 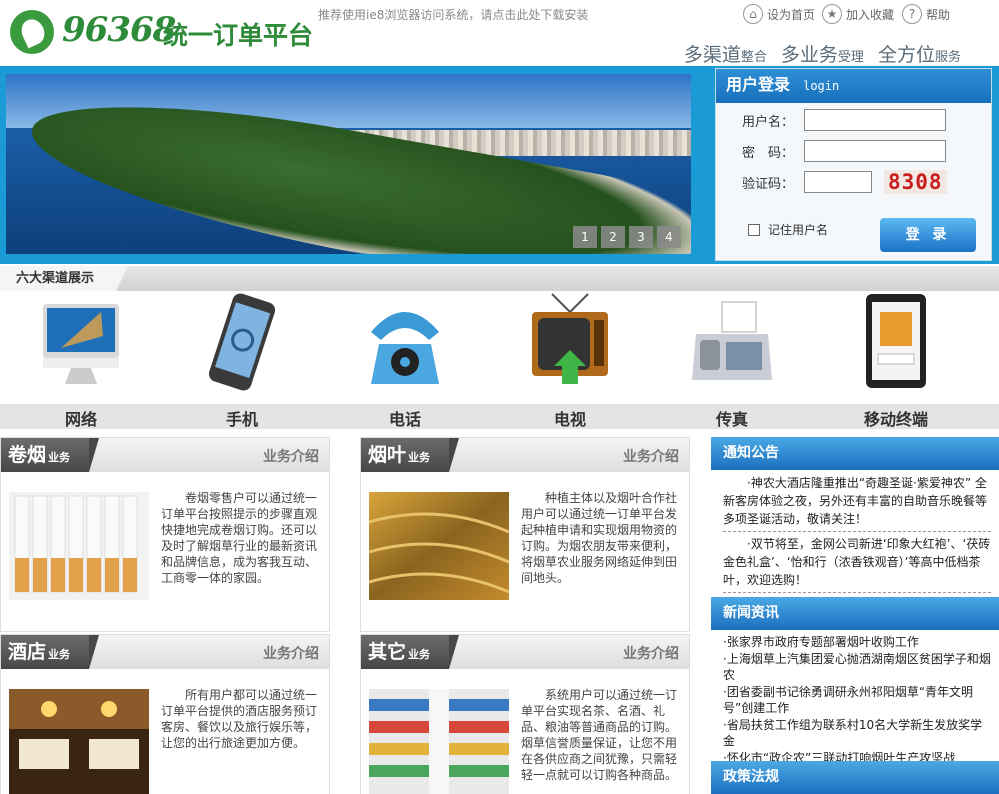 What do you see at coordinates (896, 418) in the screenshot?
I see `channel-label-mobile-terminal: 移动终端` at bounding box center [896, 418].